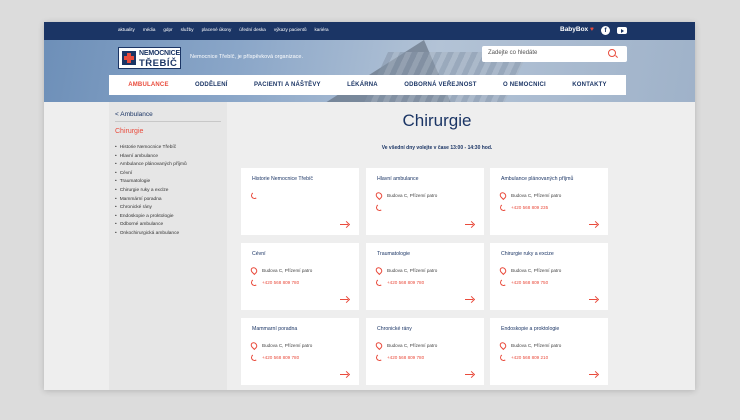  I want to click on top-link: úřední deska, so click(252, 29).